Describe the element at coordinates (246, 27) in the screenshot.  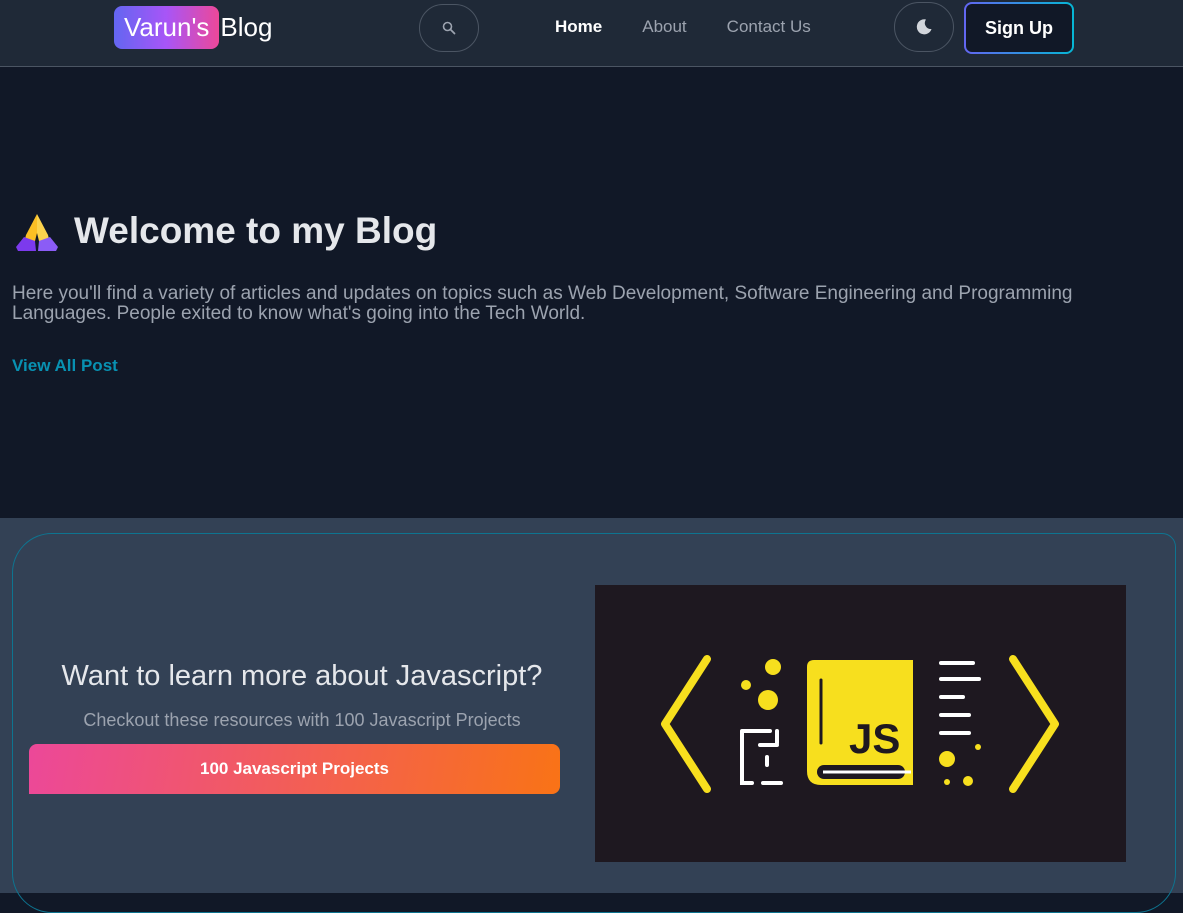
I see `brand-rest: Blog` at that location.